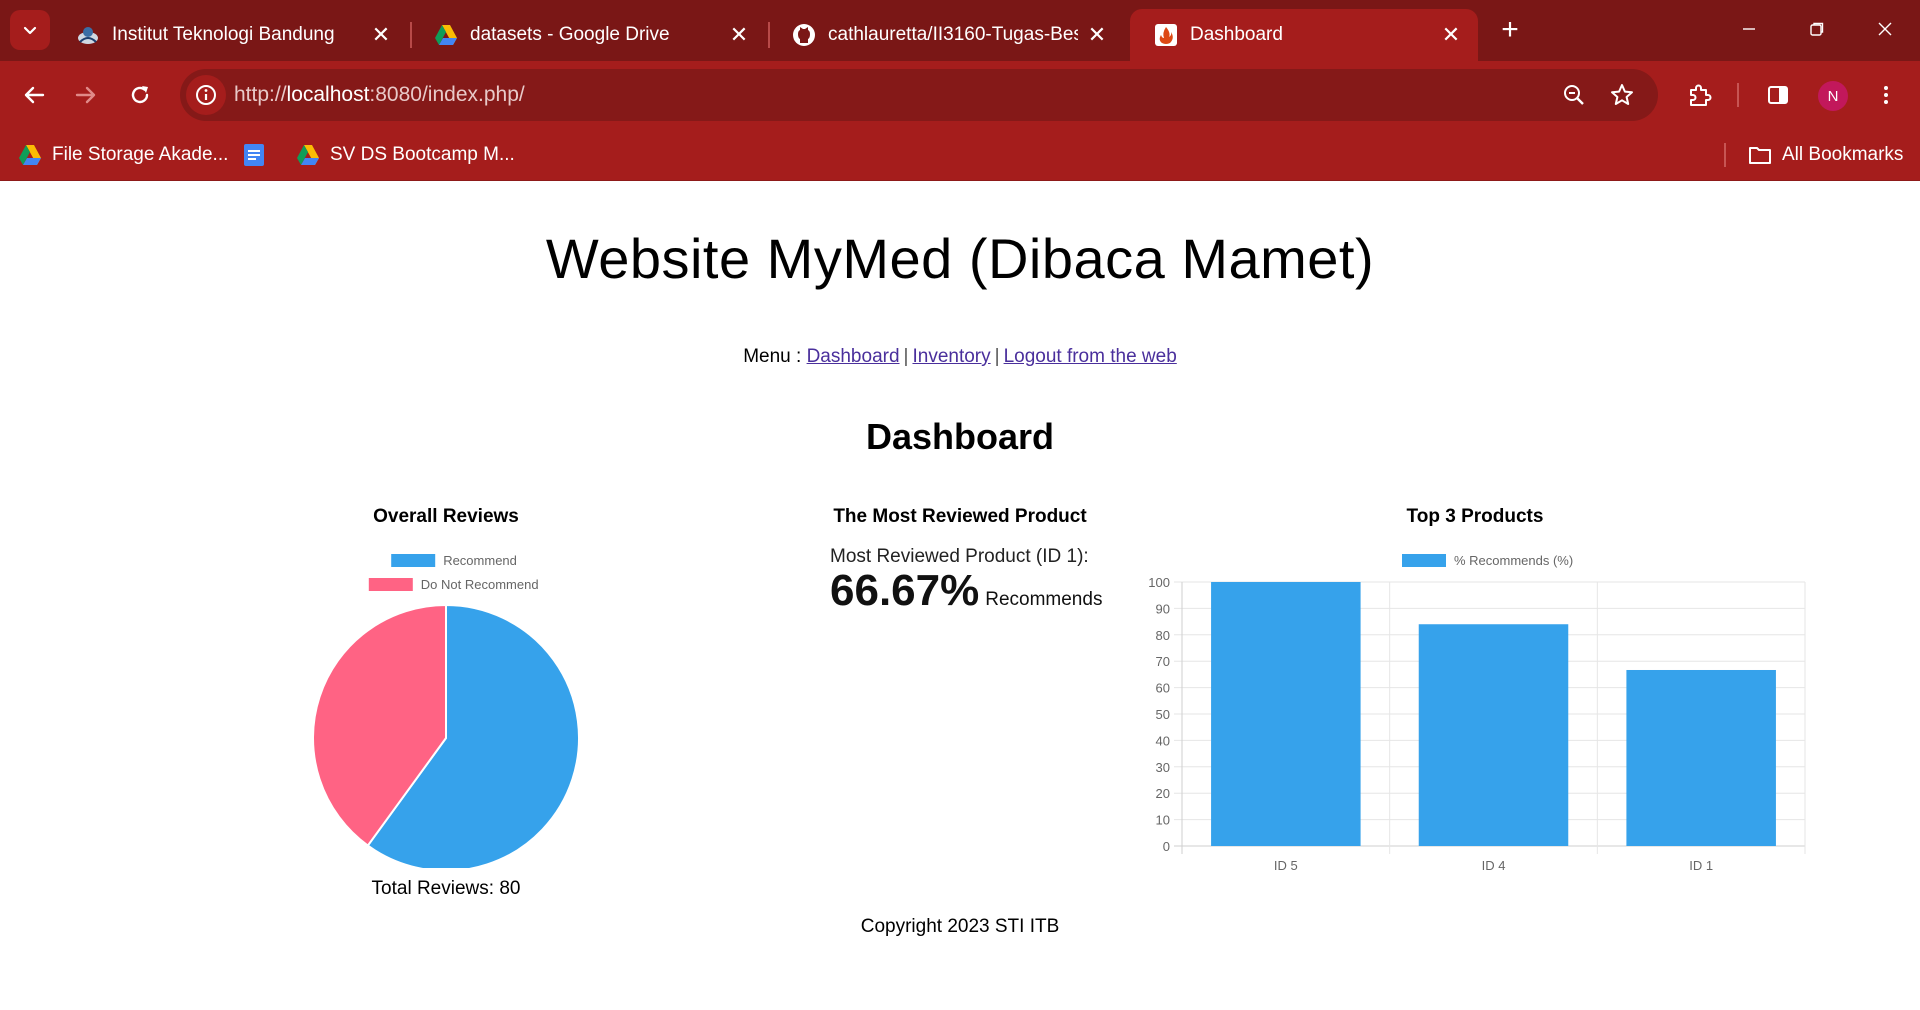 This screenshot has width=1920, height=1010. I want to click on google-docs-icon, so click(254, 155).